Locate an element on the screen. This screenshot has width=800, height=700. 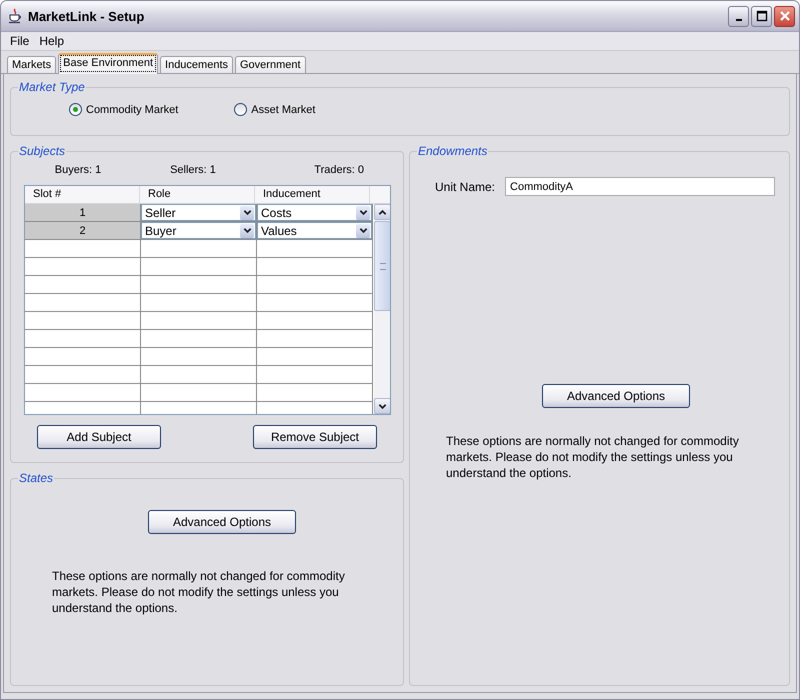
tab: Inducements is located at coordinates (196, 64).